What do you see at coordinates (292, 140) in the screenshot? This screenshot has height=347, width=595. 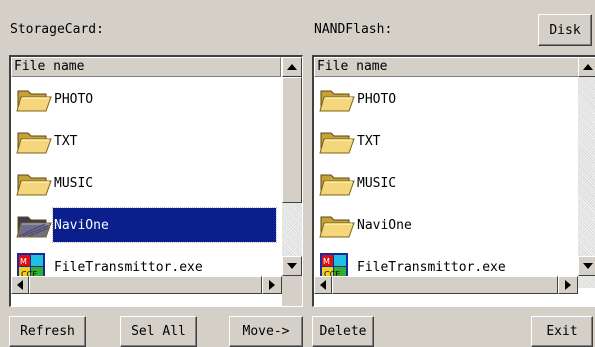 I see `vertical-scroll-thumb` at bounding box center [292, 140].